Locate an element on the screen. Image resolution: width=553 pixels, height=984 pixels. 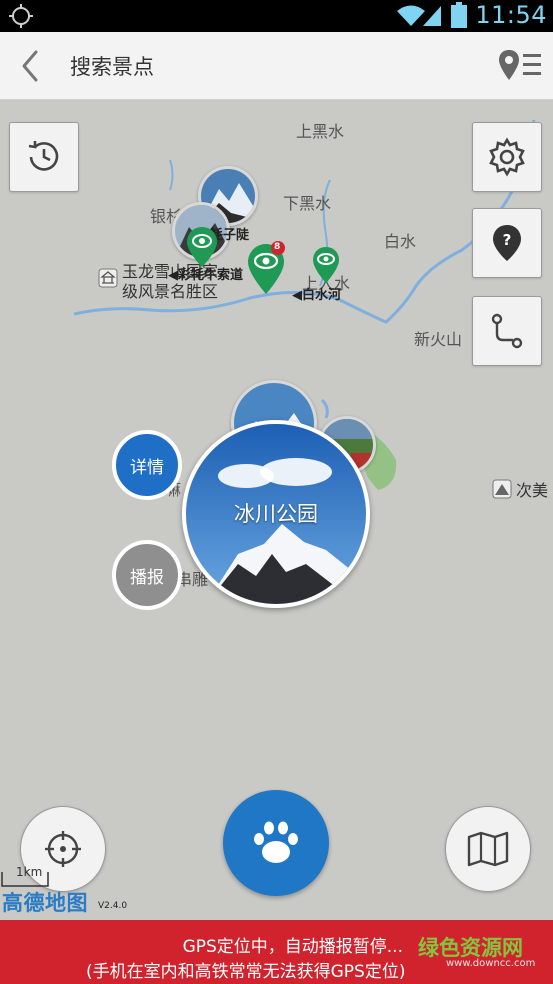
gear-icon is located at coordinates (507, 157).